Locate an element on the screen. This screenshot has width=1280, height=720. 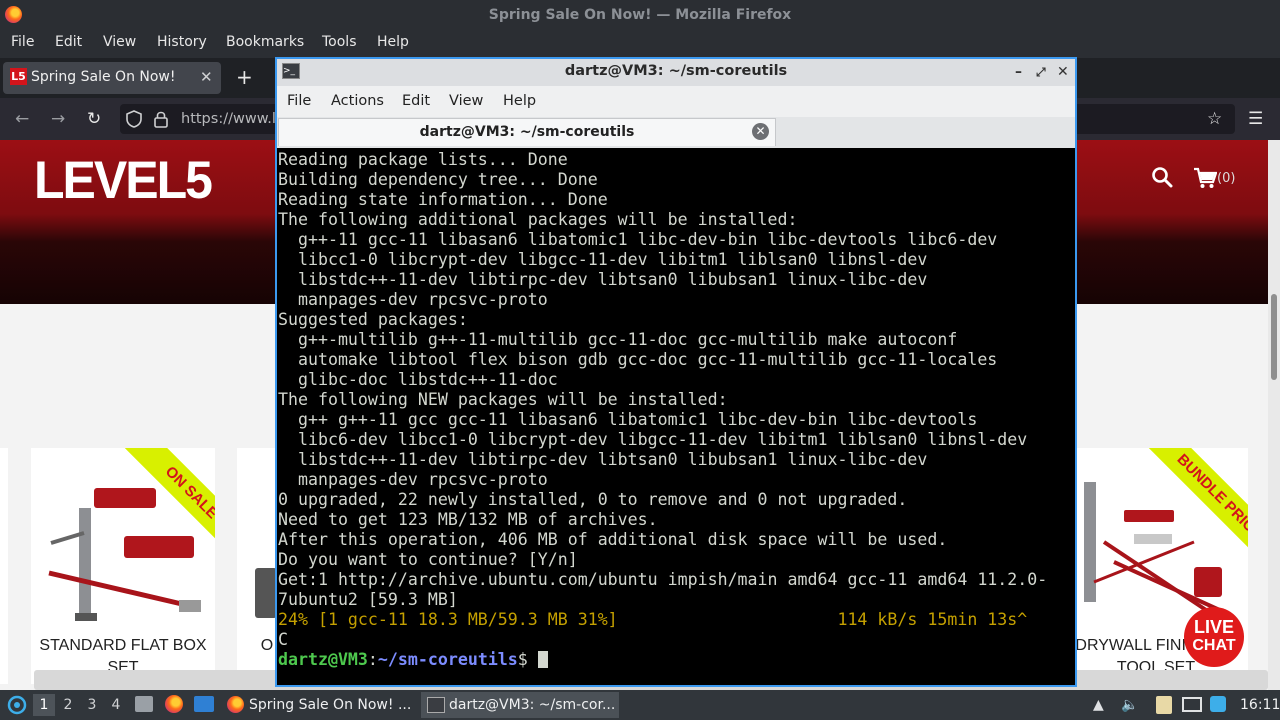
page-scrollbar is located at coordinates (1274, 415).